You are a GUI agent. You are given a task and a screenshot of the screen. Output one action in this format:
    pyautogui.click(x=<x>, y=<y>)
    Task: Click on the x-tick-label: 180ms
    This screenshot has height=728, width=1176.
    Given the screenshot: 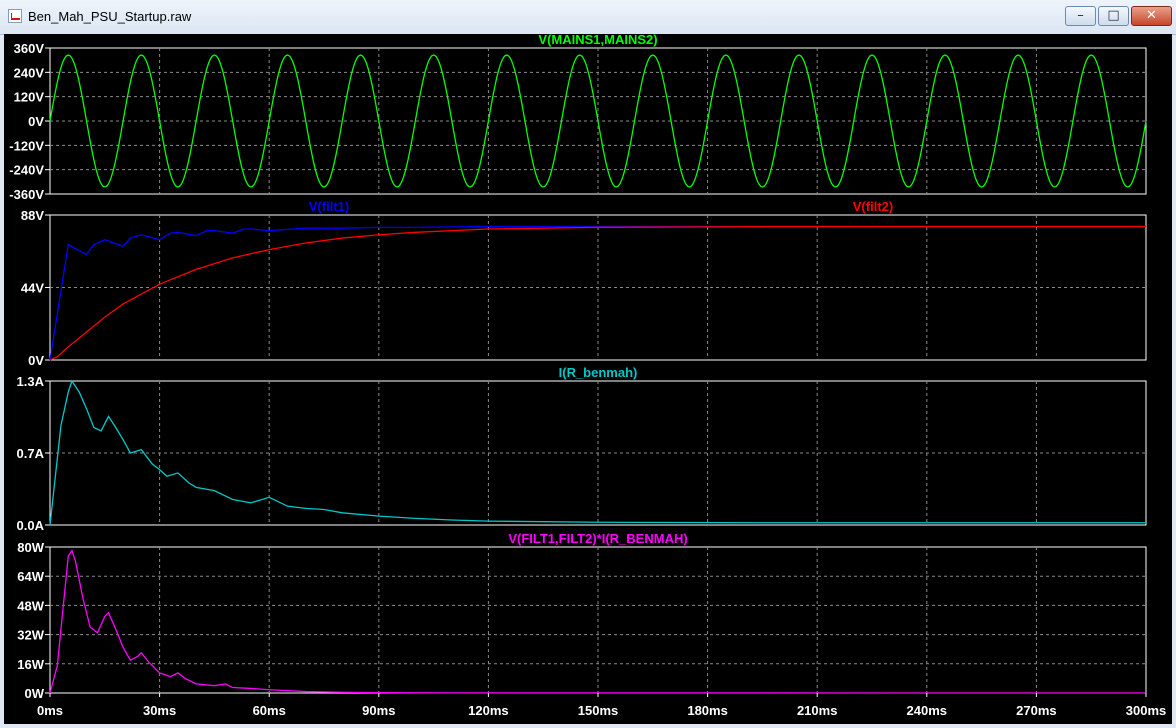 What is the action you would take?
    pyautogui.click(x=707, y=710)
    